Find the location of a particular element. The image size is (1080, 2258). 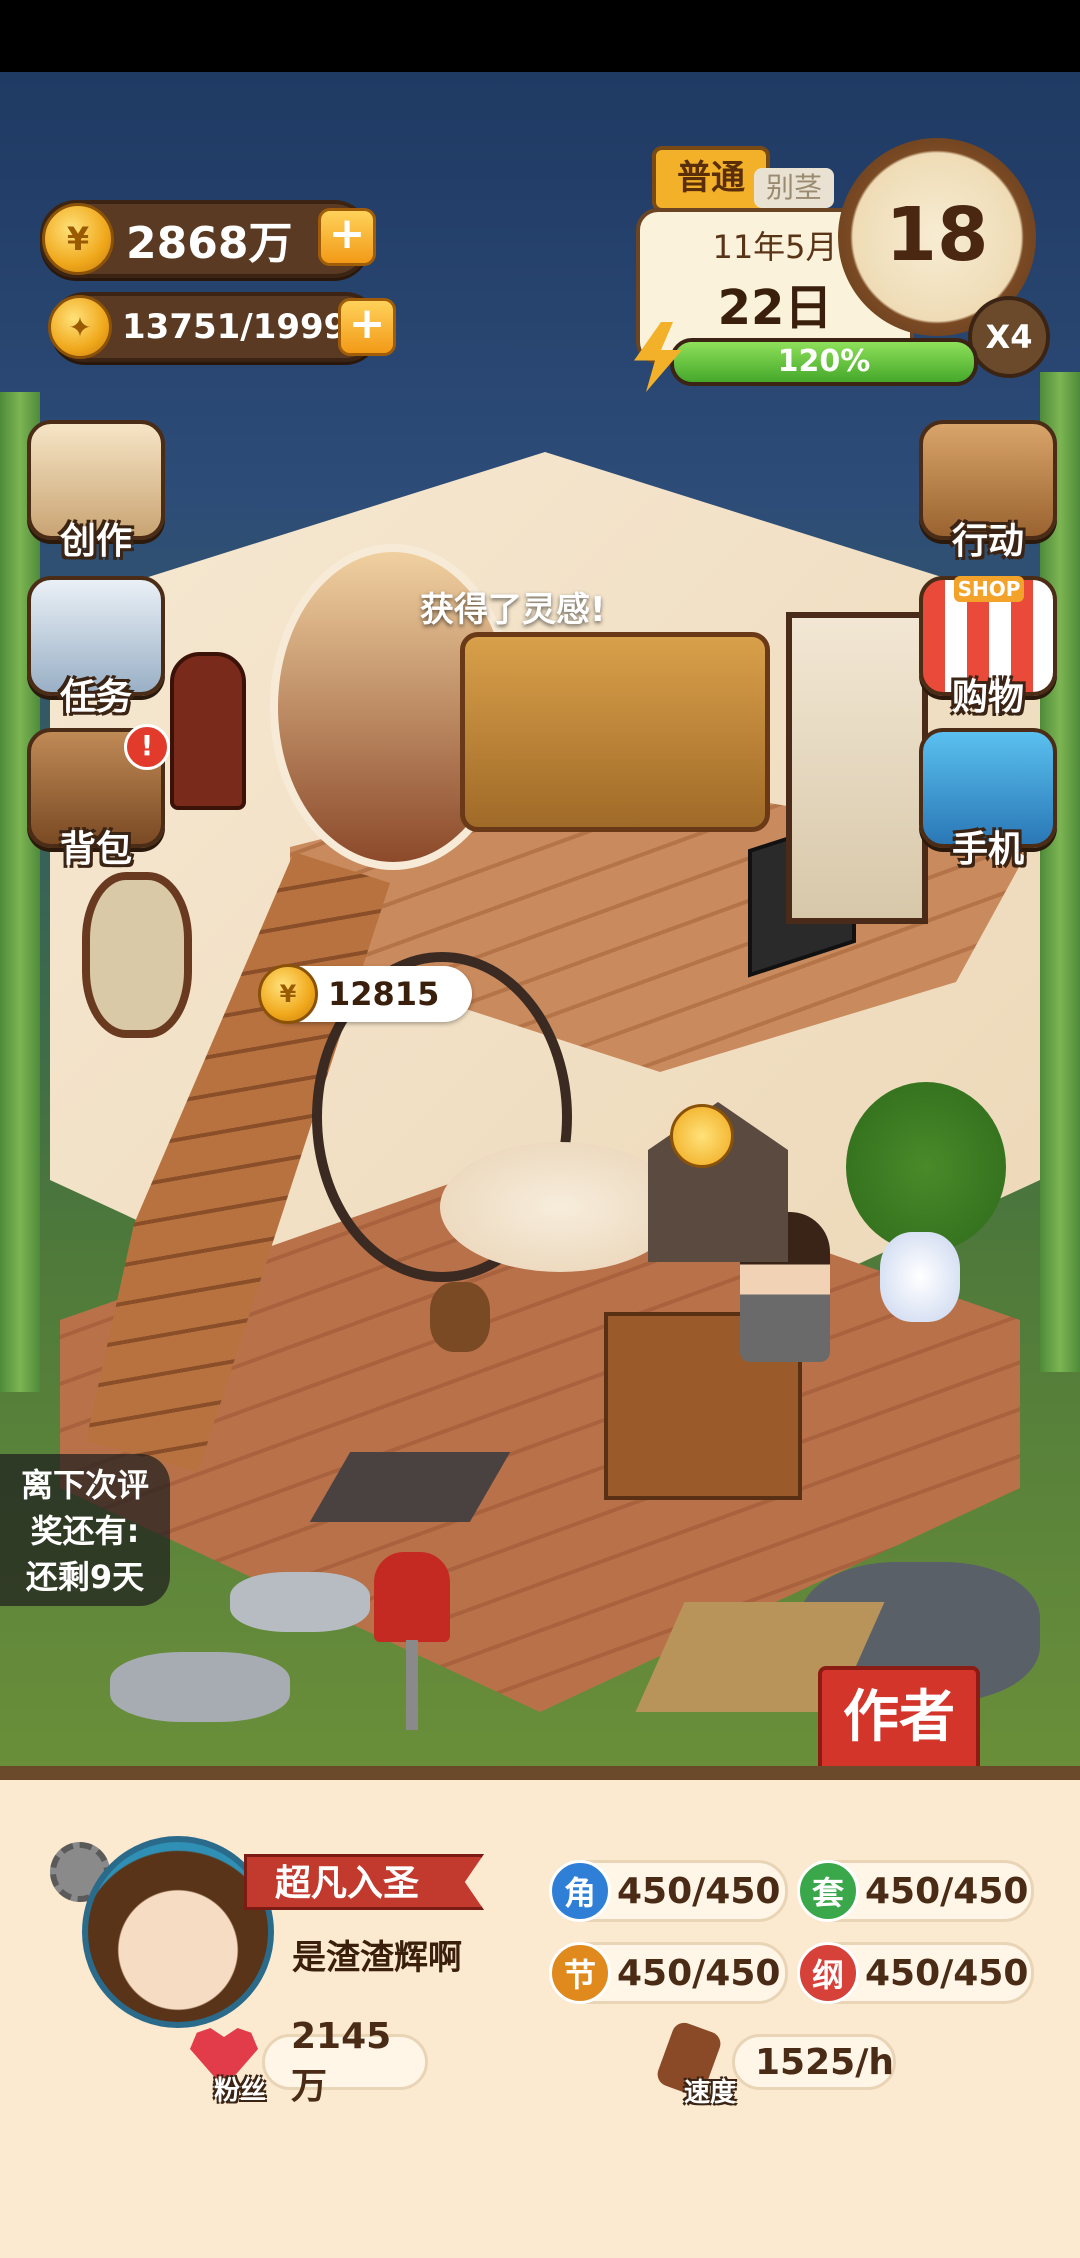

shop-label: 购物 is located at coordinates (987, 697).